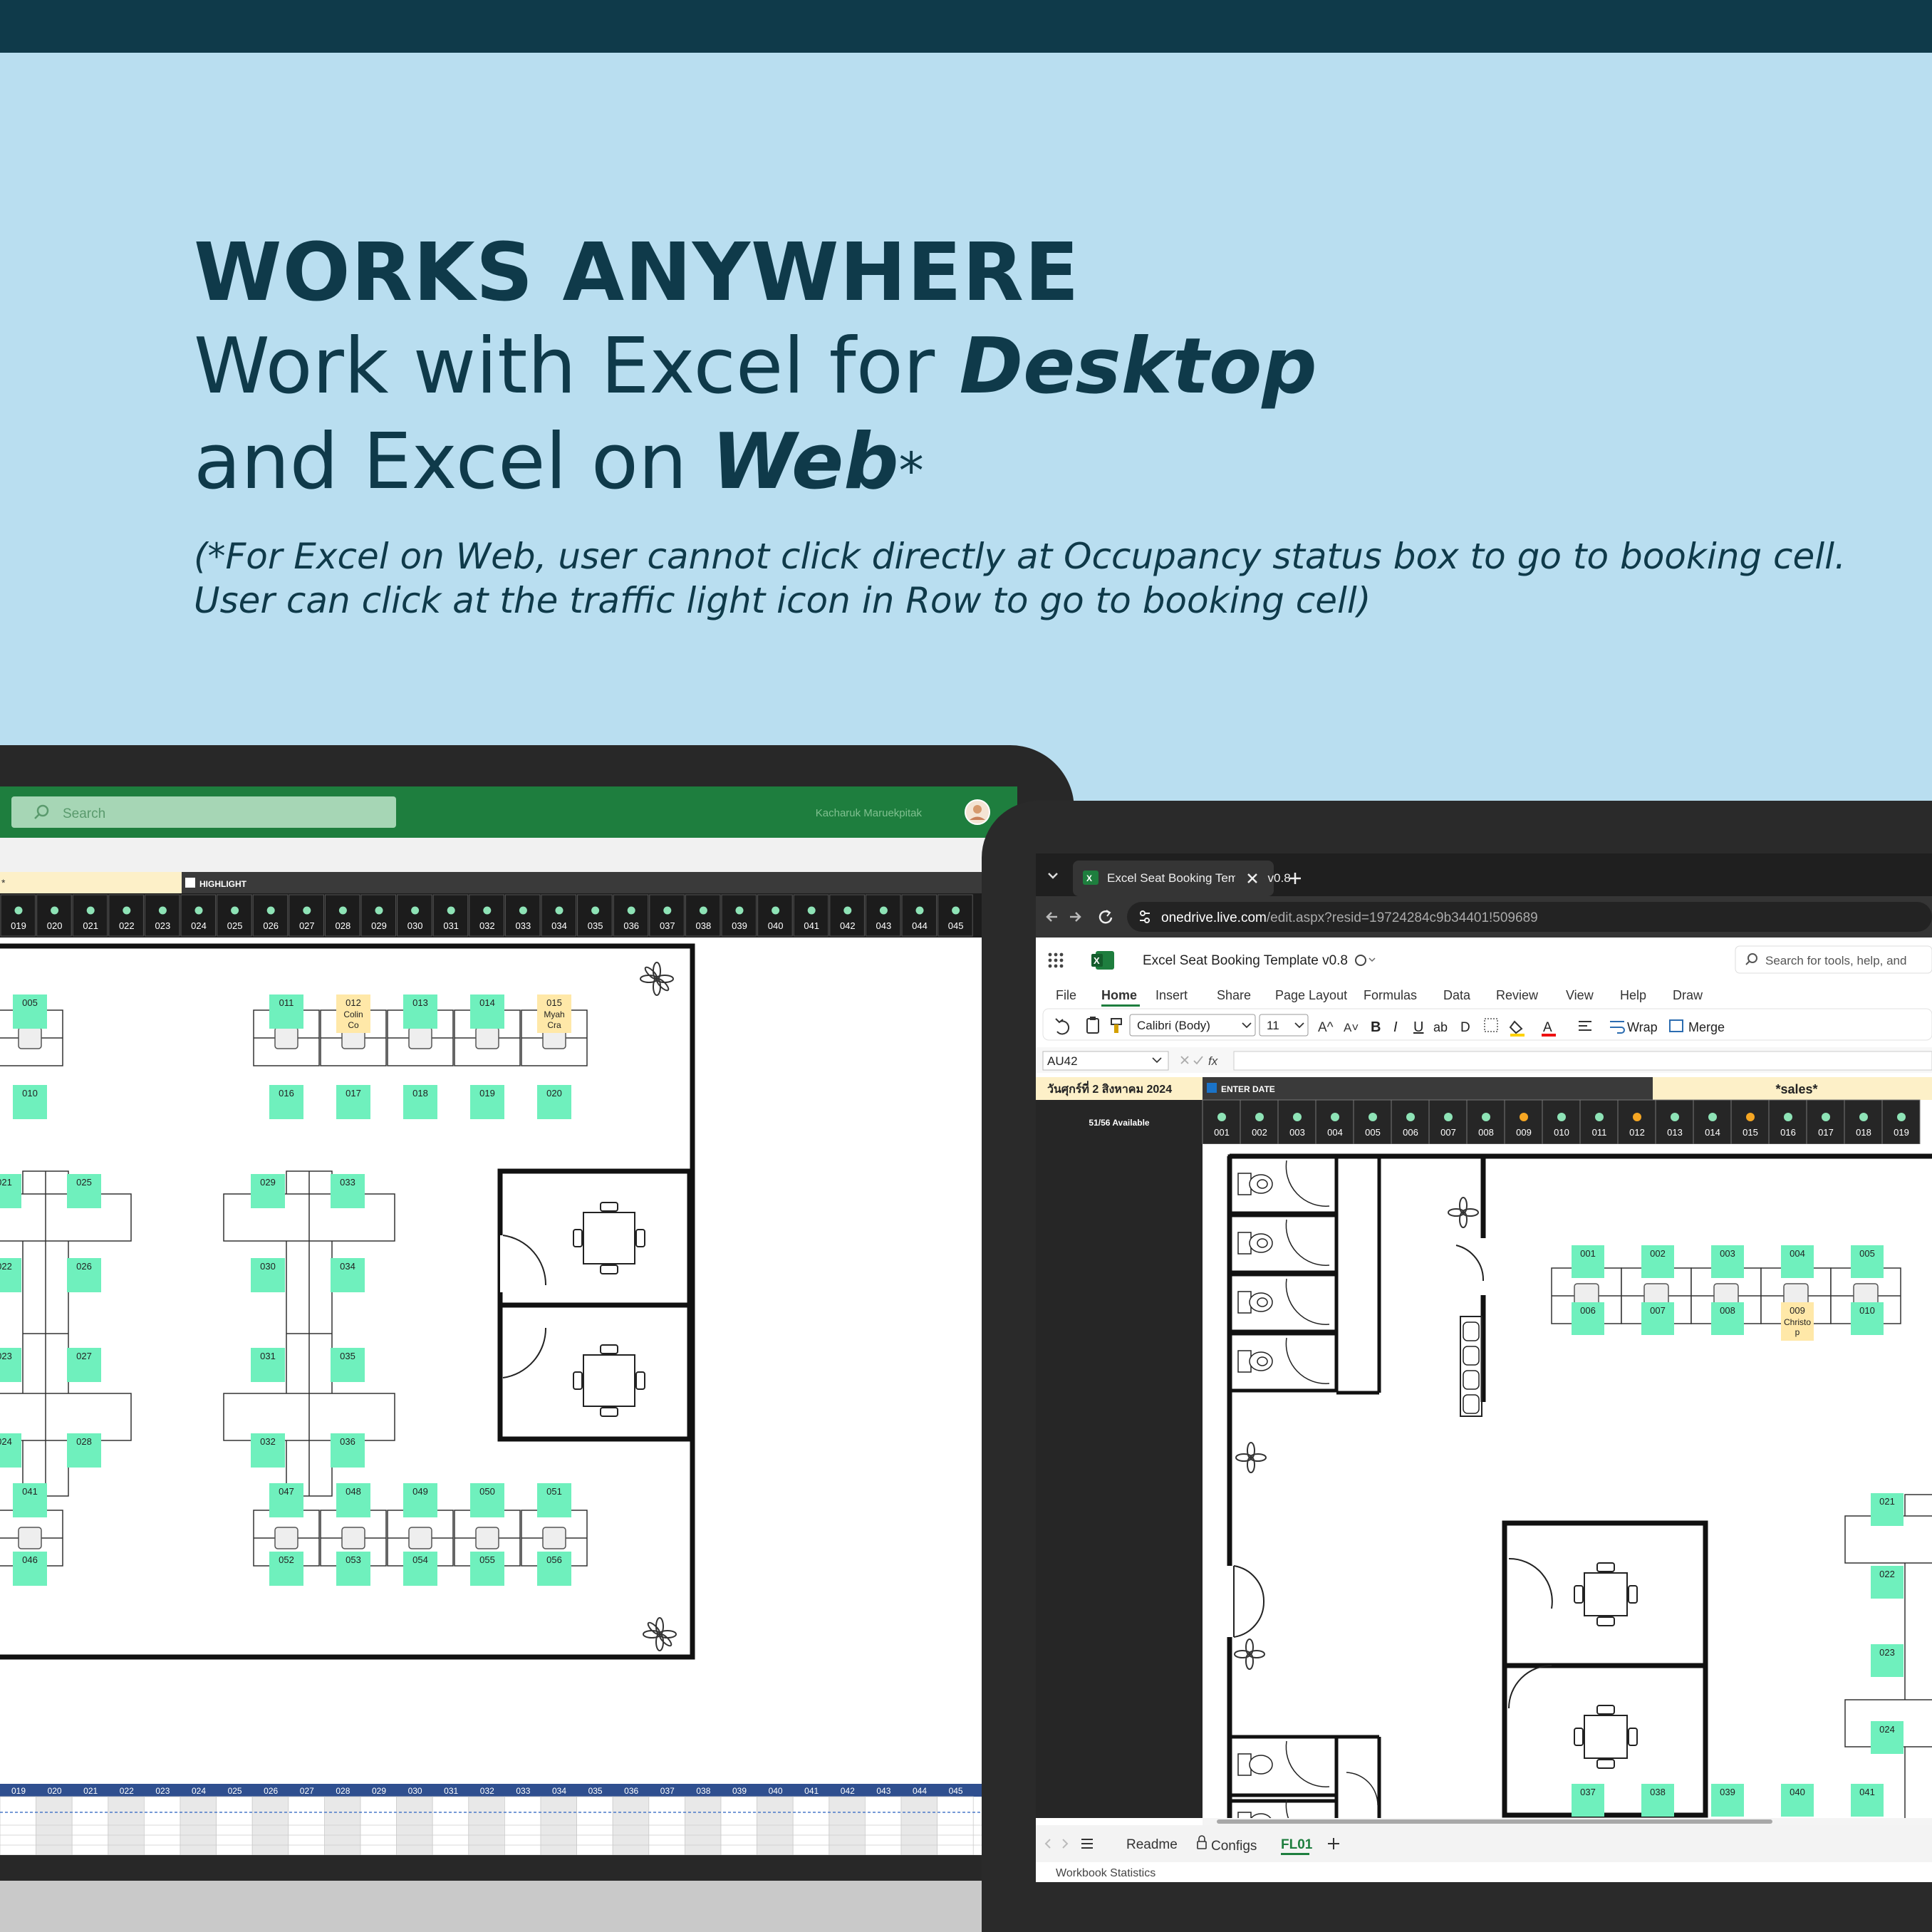 The width and height of the screenshot is (1932, 1932). I want to click on seat-status-box: 005, so click(1867, 1261).